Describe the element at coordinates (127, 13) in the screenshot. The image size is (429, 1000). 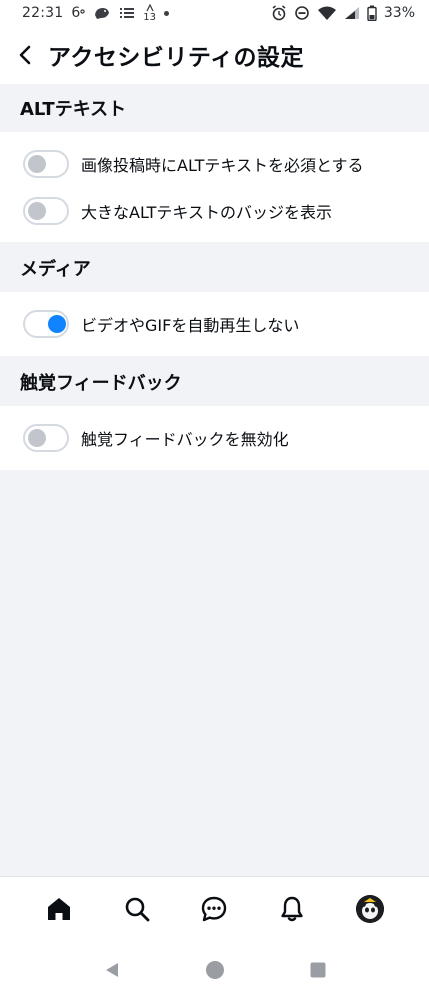
I see `list-icon` at that location.